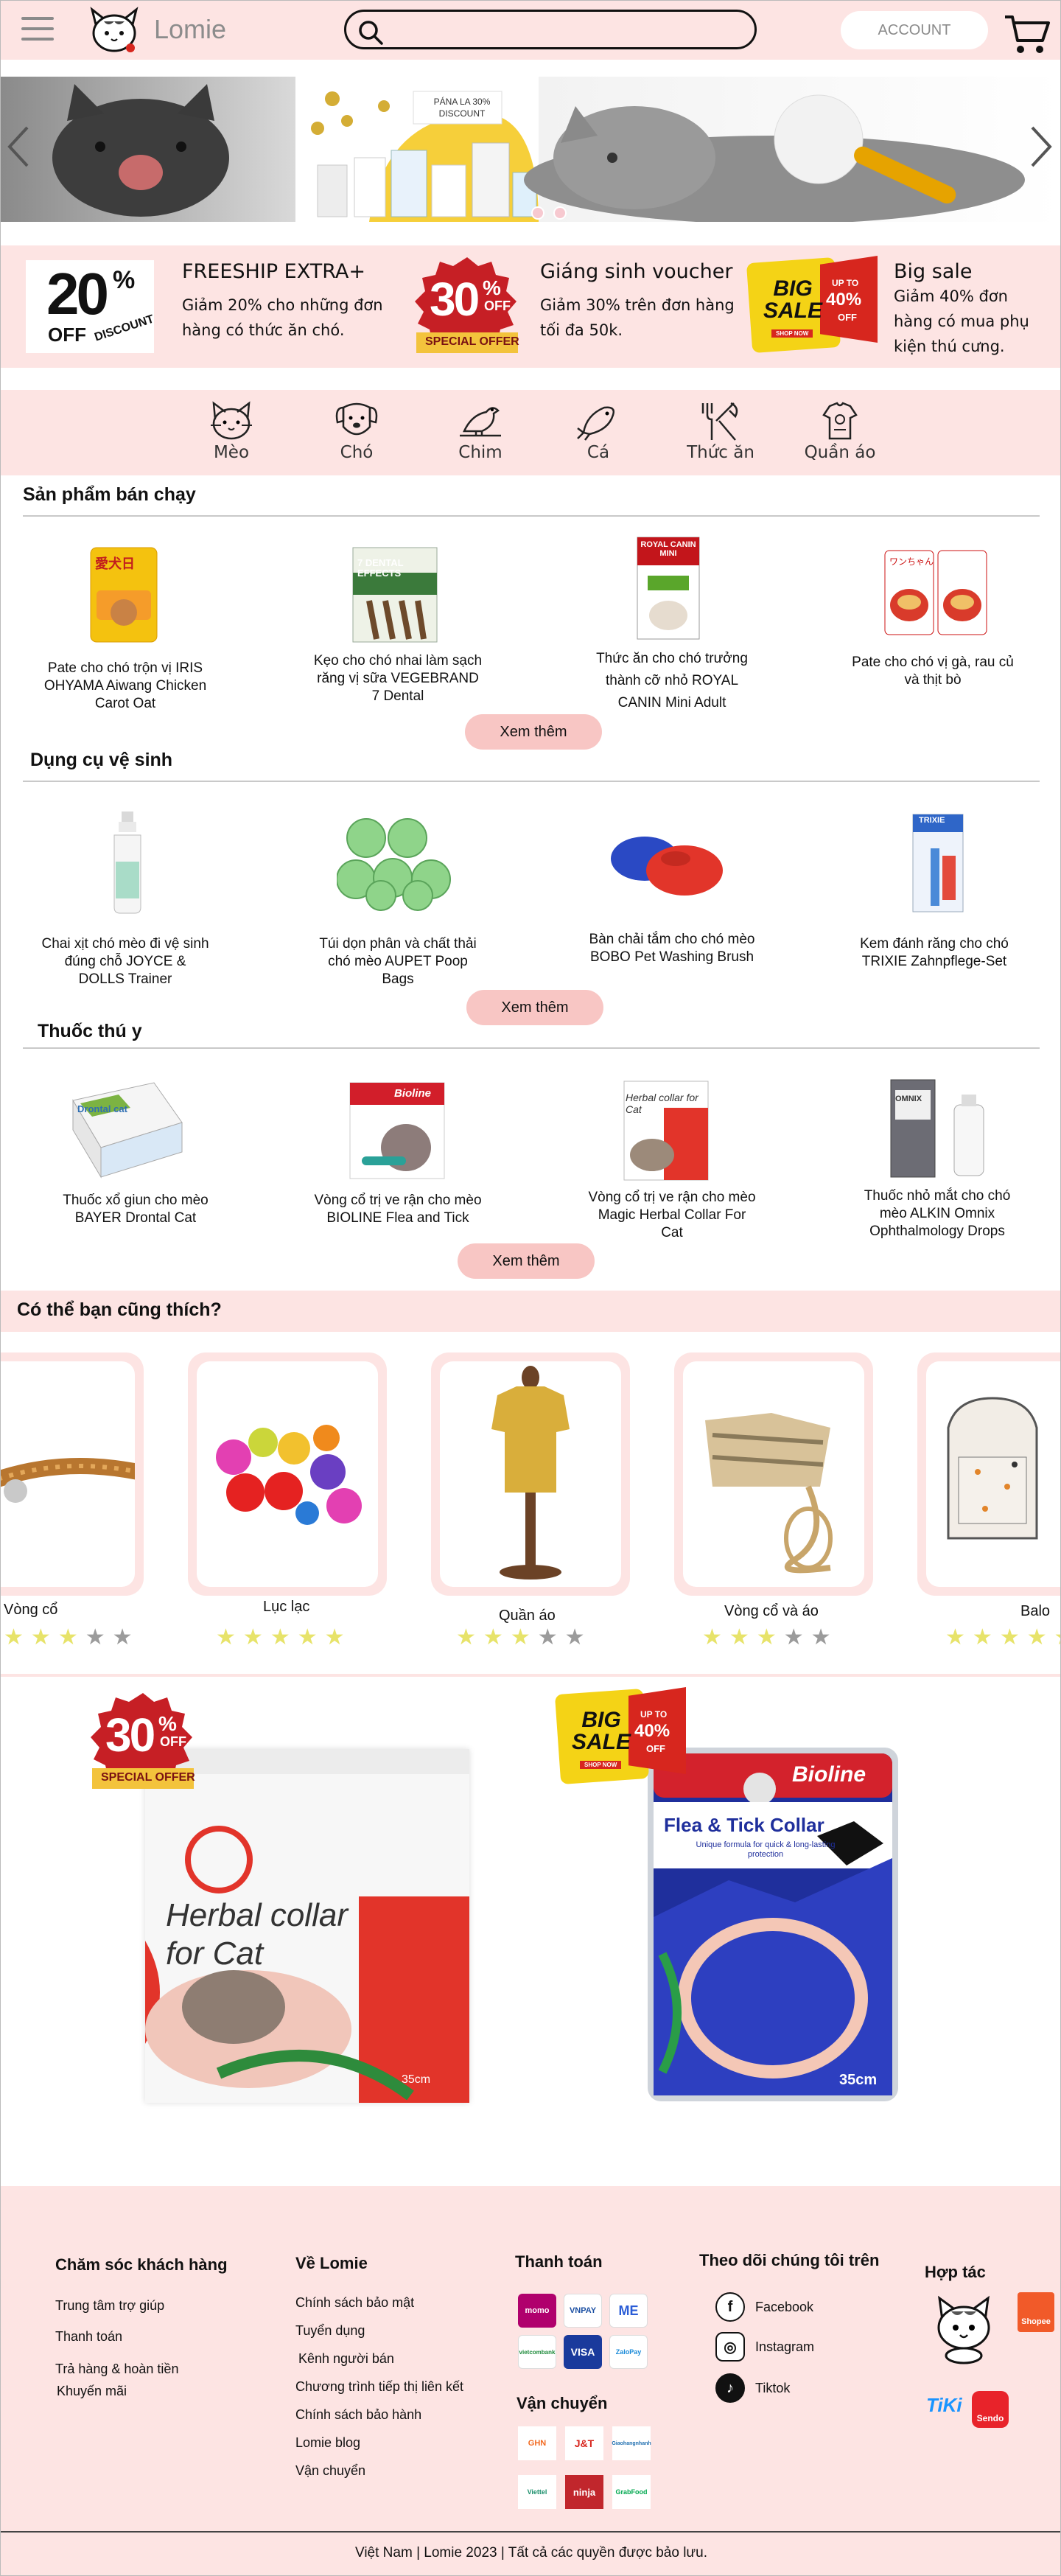 The height and width of the screenshot is (2576, 1061). Describe the element at coordinates (991, 2409) in the screenshot. I see `partner-logo-sendo: Sendo` at that location.